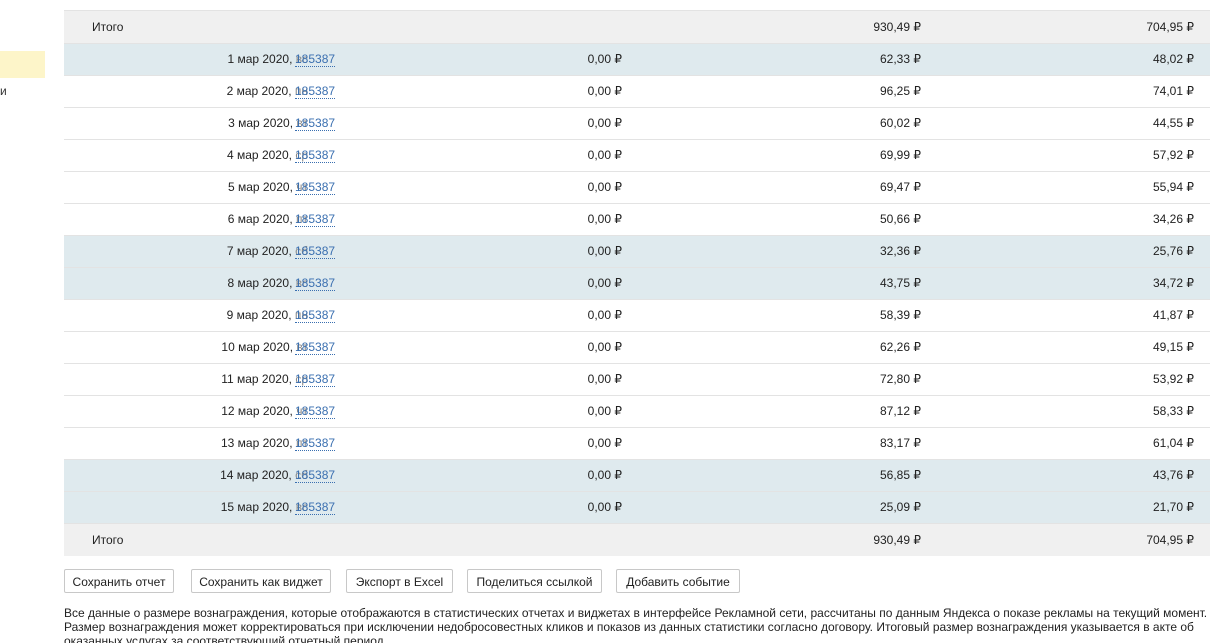 Image resolution: width=1223 pixels, height=643 pixels. Describe the element at coordinates (1173, 347) in the screenshot. I see `value-3: 49,15 ₽` at that location.